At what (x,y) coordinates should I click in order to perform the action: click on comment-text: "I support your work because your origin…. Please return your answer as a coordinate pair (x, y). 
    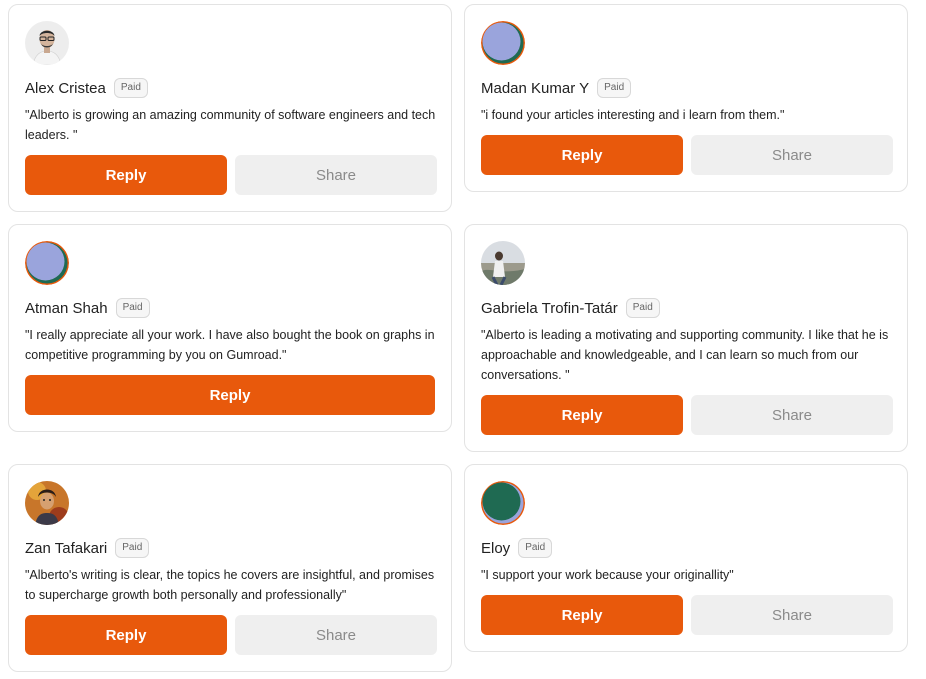
    Looking at the image, I should click on (607, 575).